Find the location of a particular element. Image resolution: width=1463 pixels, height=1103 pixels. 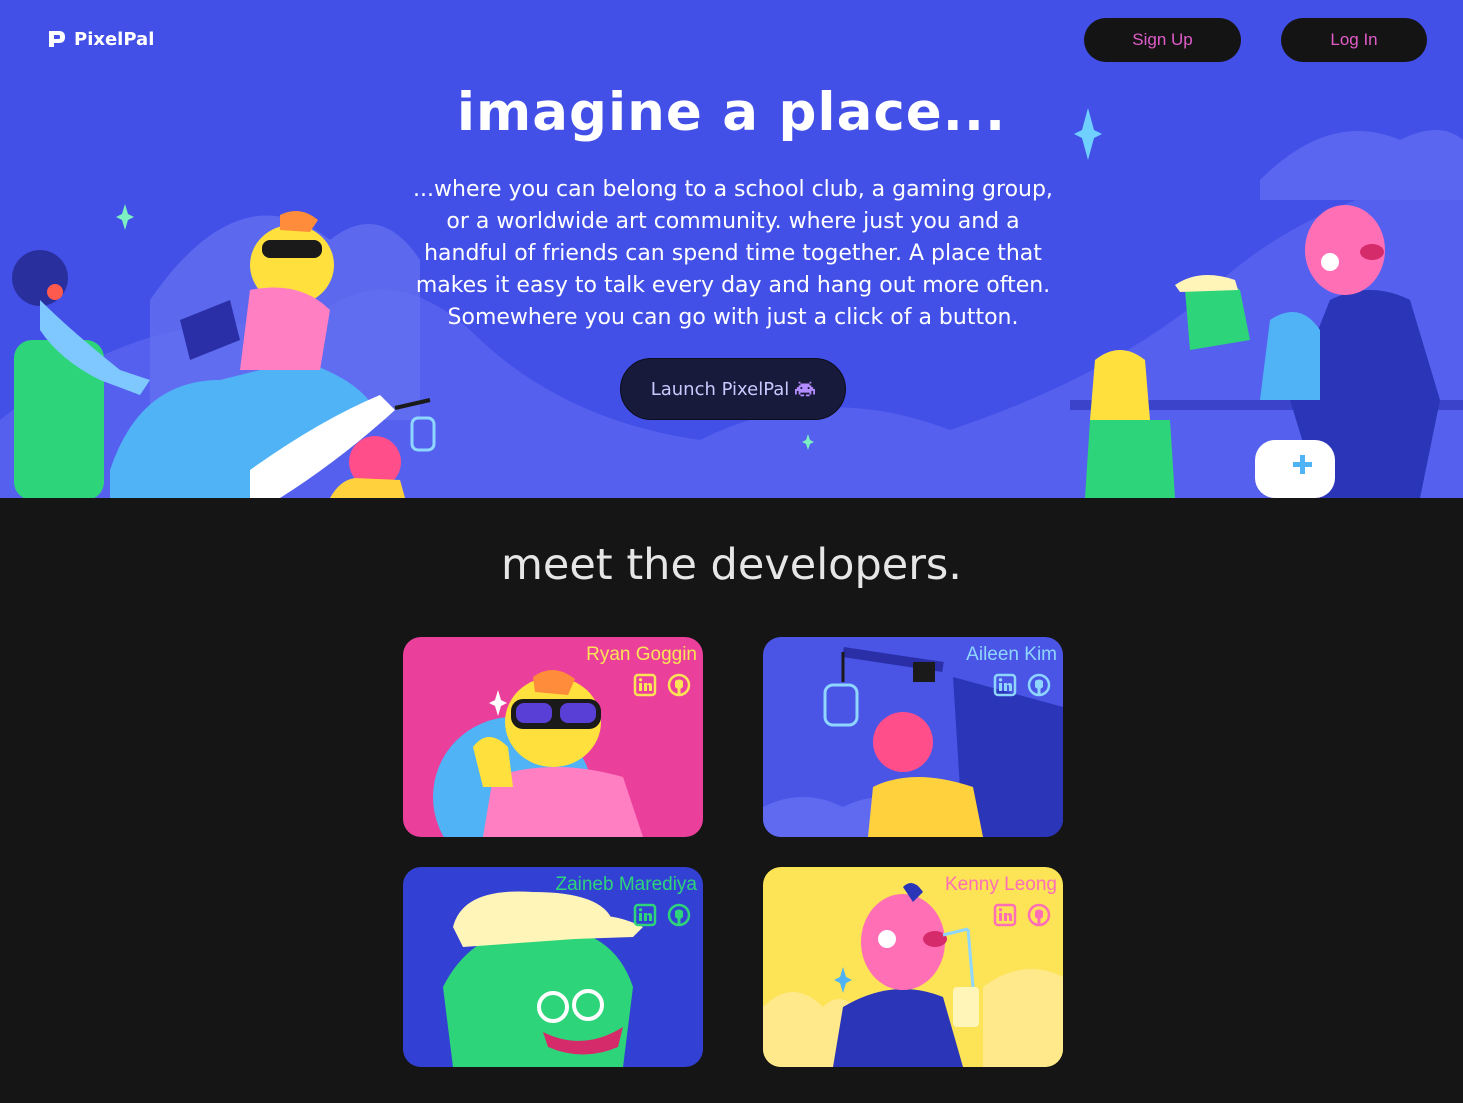

launch-pixelpal-button: Launch PixelPal is located at coordinates (733, 389).